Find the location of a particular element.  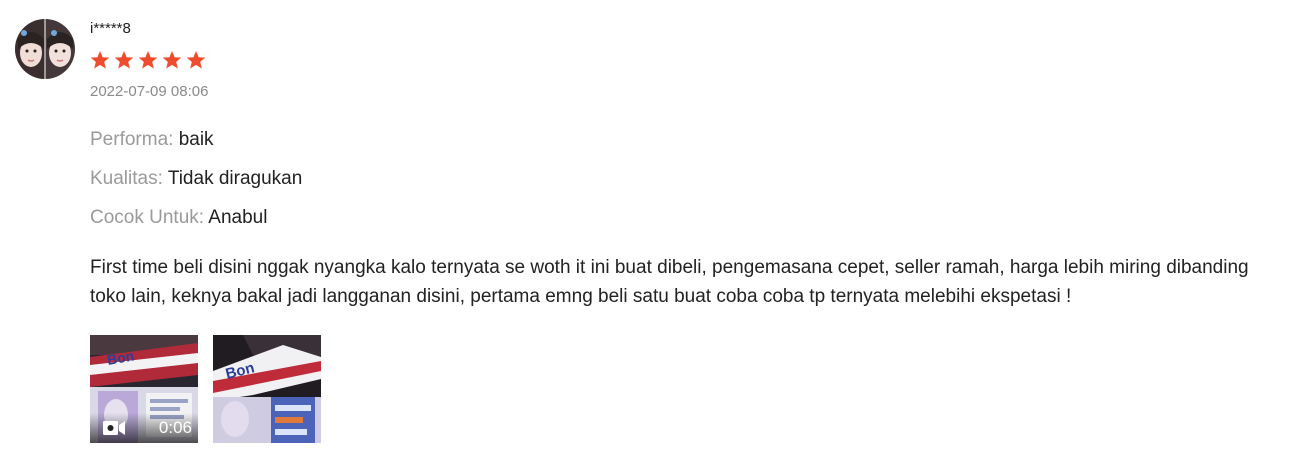

avatar-photo is located at coordinates (45, 49).